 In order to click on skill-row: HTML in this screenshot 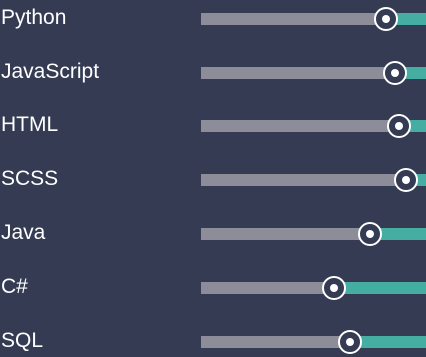, I will do `click(213, 125)`.